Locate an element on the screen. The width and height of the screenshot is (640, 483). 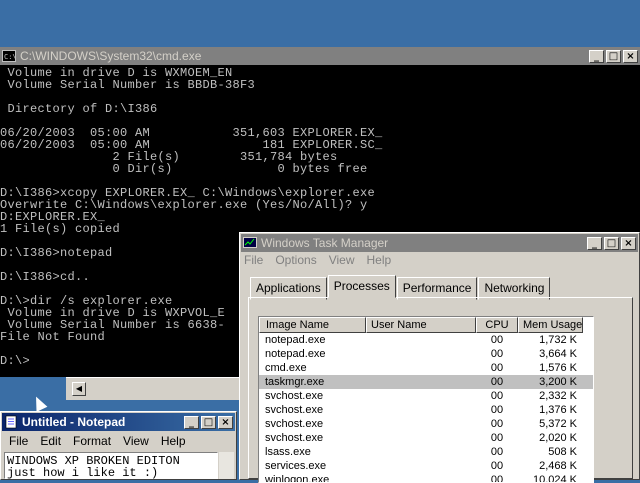
taskmgr-icon is located at coordinates (250, 242).